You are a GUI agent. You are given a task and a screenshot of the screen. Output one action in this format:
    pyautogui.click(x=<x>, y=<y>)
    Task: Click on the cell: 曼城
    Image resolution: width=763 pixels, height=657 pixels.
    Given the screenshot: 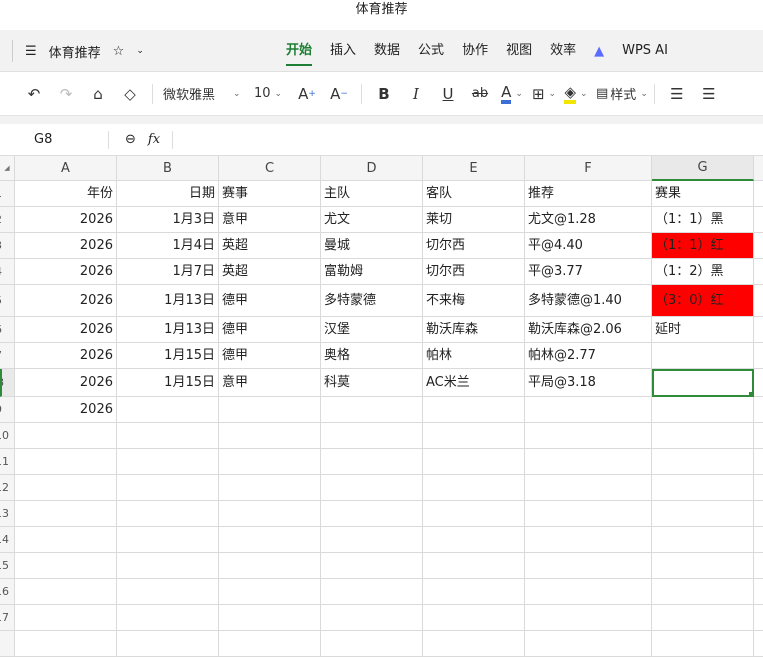 What is the action you would take?
    pyautogui.click(x=372, y=246)
    